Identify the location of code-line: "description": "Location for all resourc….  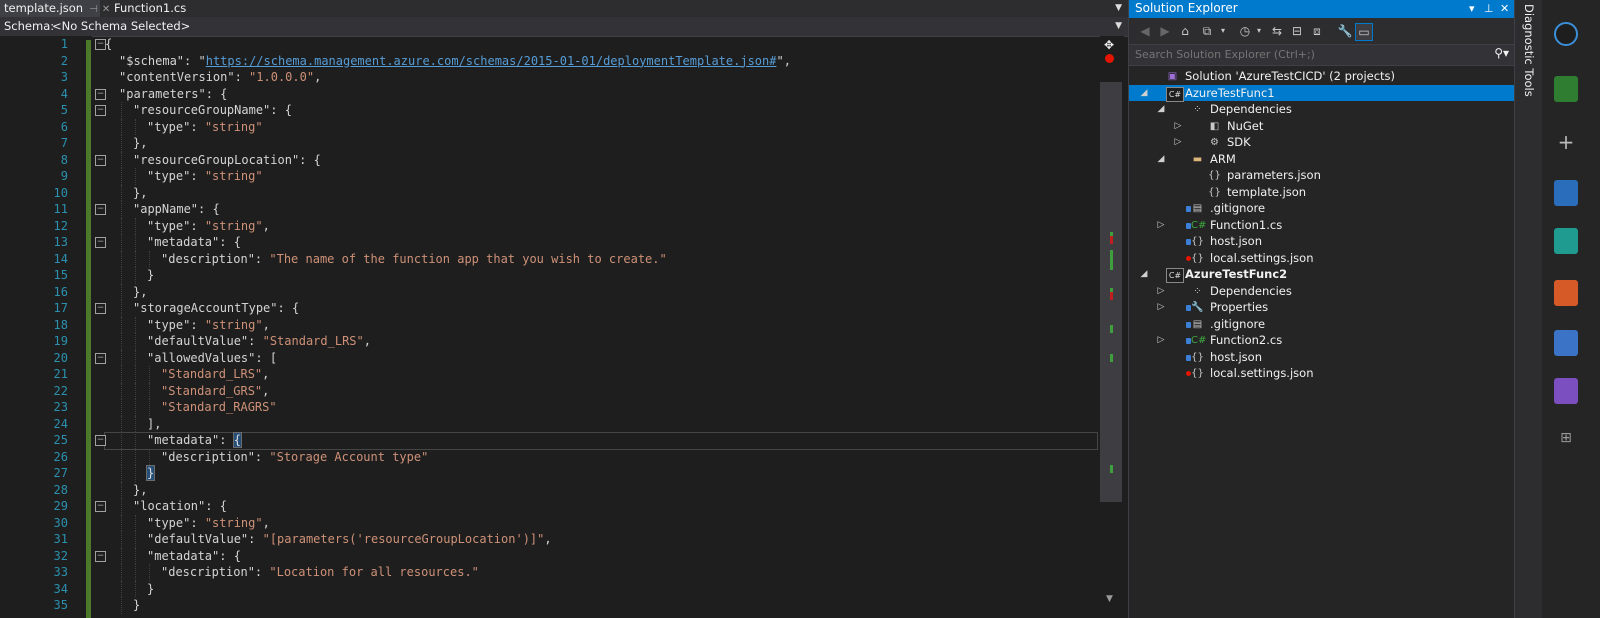
(320, 572).